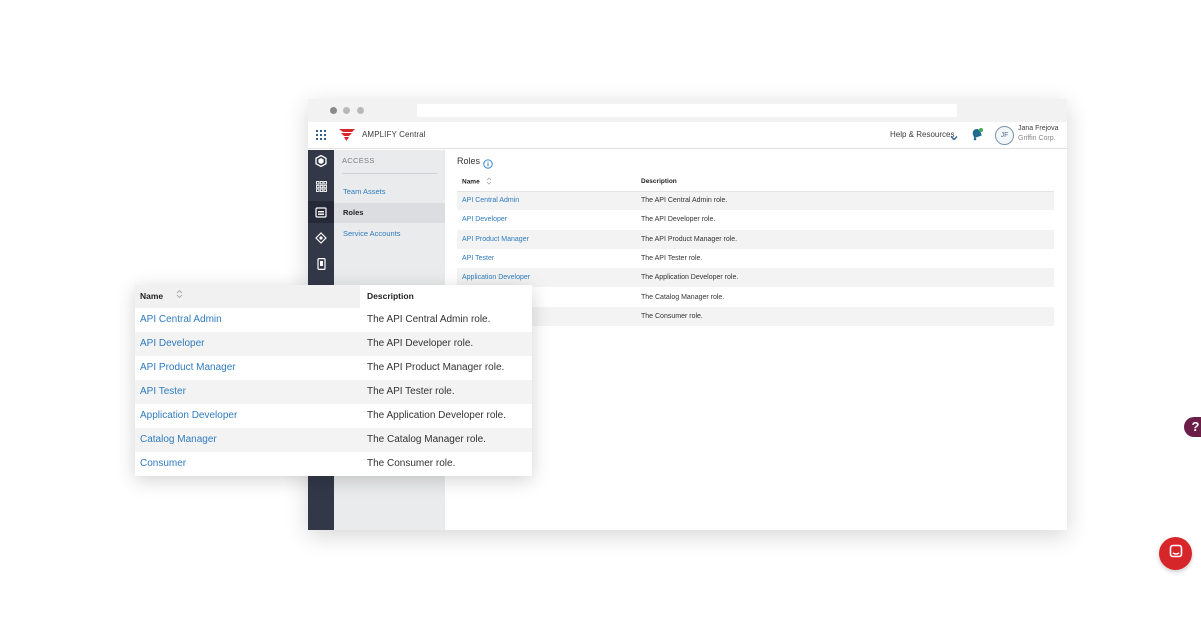 This screenshot has width=1201, height=628. What do you see at coordinates (394, 134) in the screenshot?
I see `brand-name: AMPLIFY Central` at bounding box center [394, 134].